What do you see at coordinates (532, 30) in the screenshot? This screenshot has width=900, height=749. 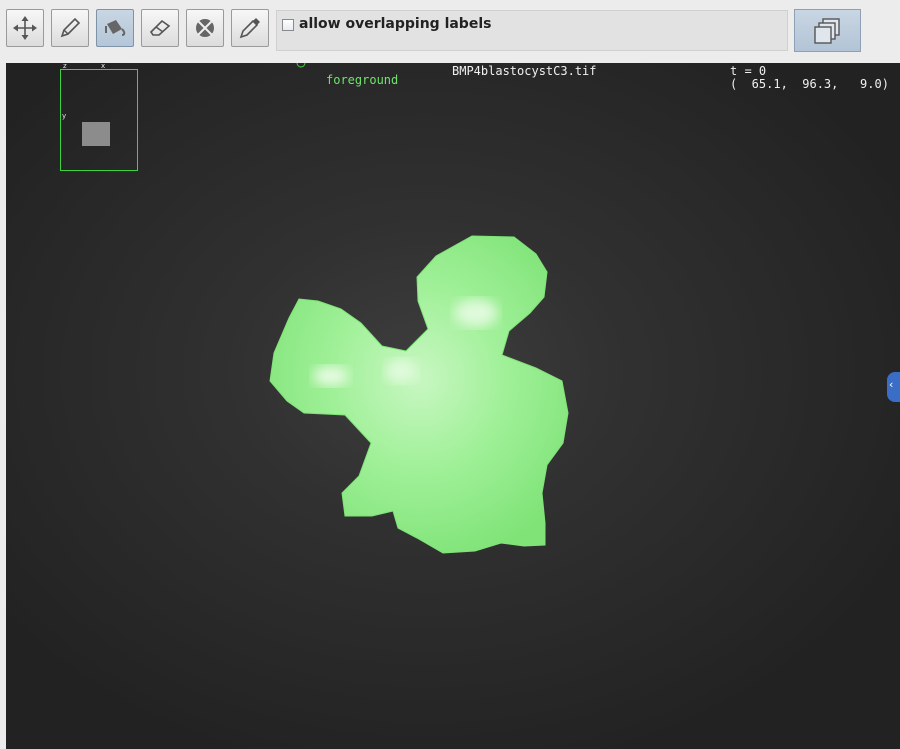 I see `tool-options-panel: allow overlapping labels` at bounding box center [532, 30].